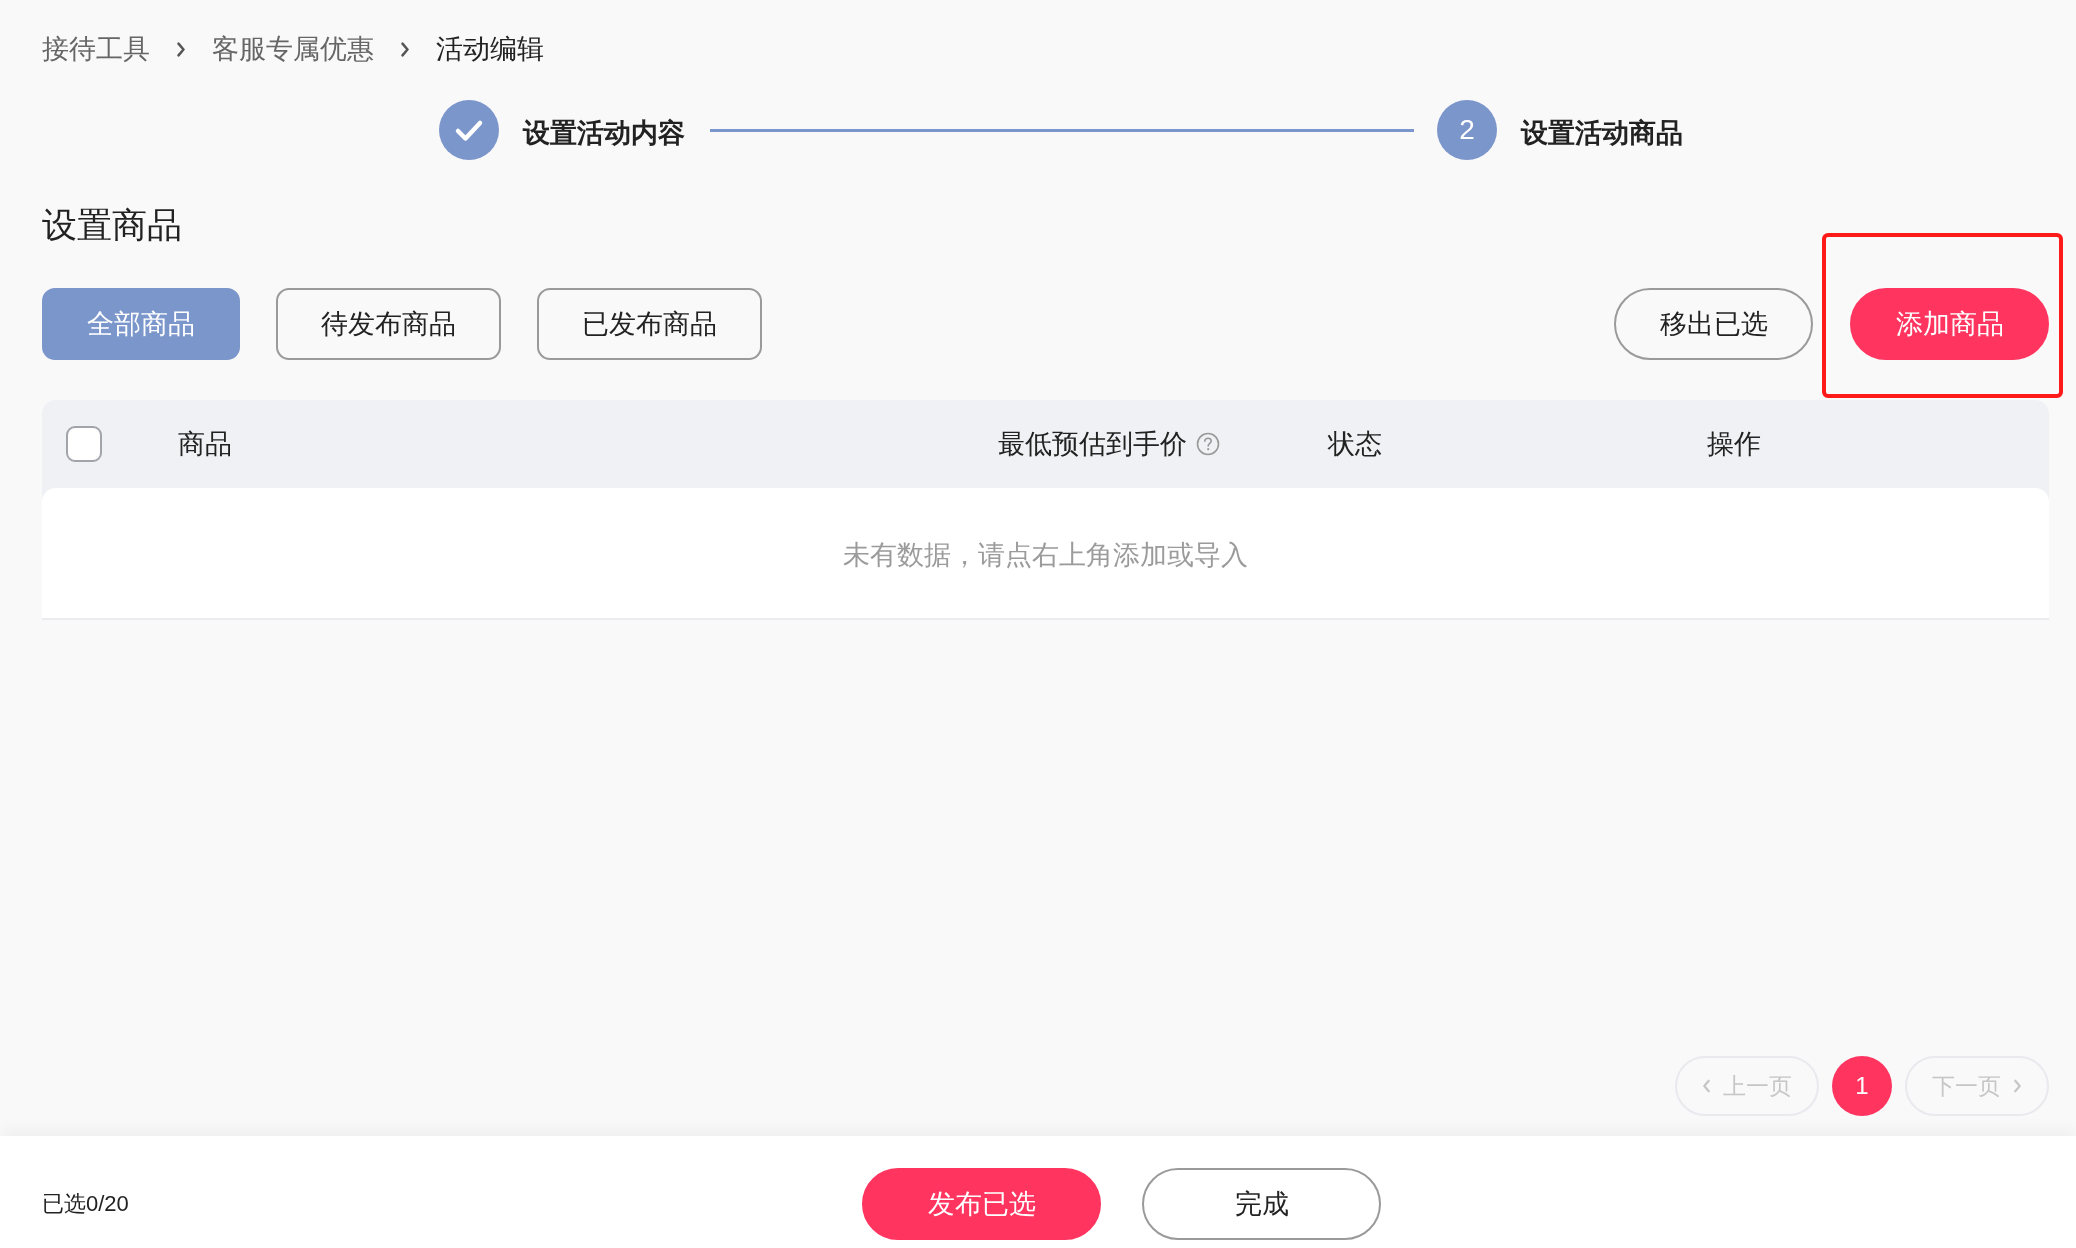 The height and width of the screenshot is (1248, 2076). I want to click on selected-count: 已选0/20, so click(85, 1204).